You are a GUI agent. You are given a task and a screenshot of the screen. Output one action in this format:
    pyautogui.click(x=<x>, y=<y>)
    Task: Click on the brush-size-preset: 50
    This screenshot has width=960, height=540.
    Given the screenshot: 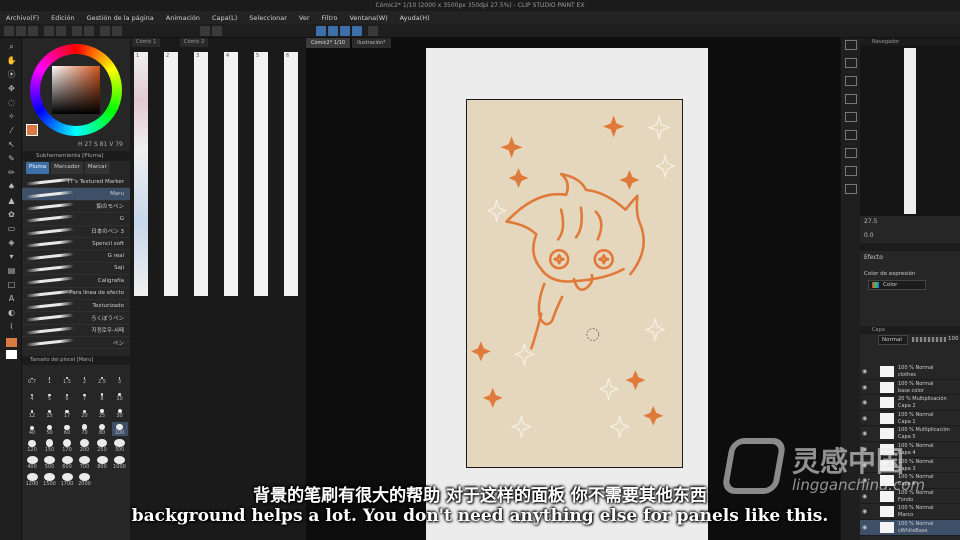 What is the action you would take?
    pyautogui.click(x=50, y=429)
    